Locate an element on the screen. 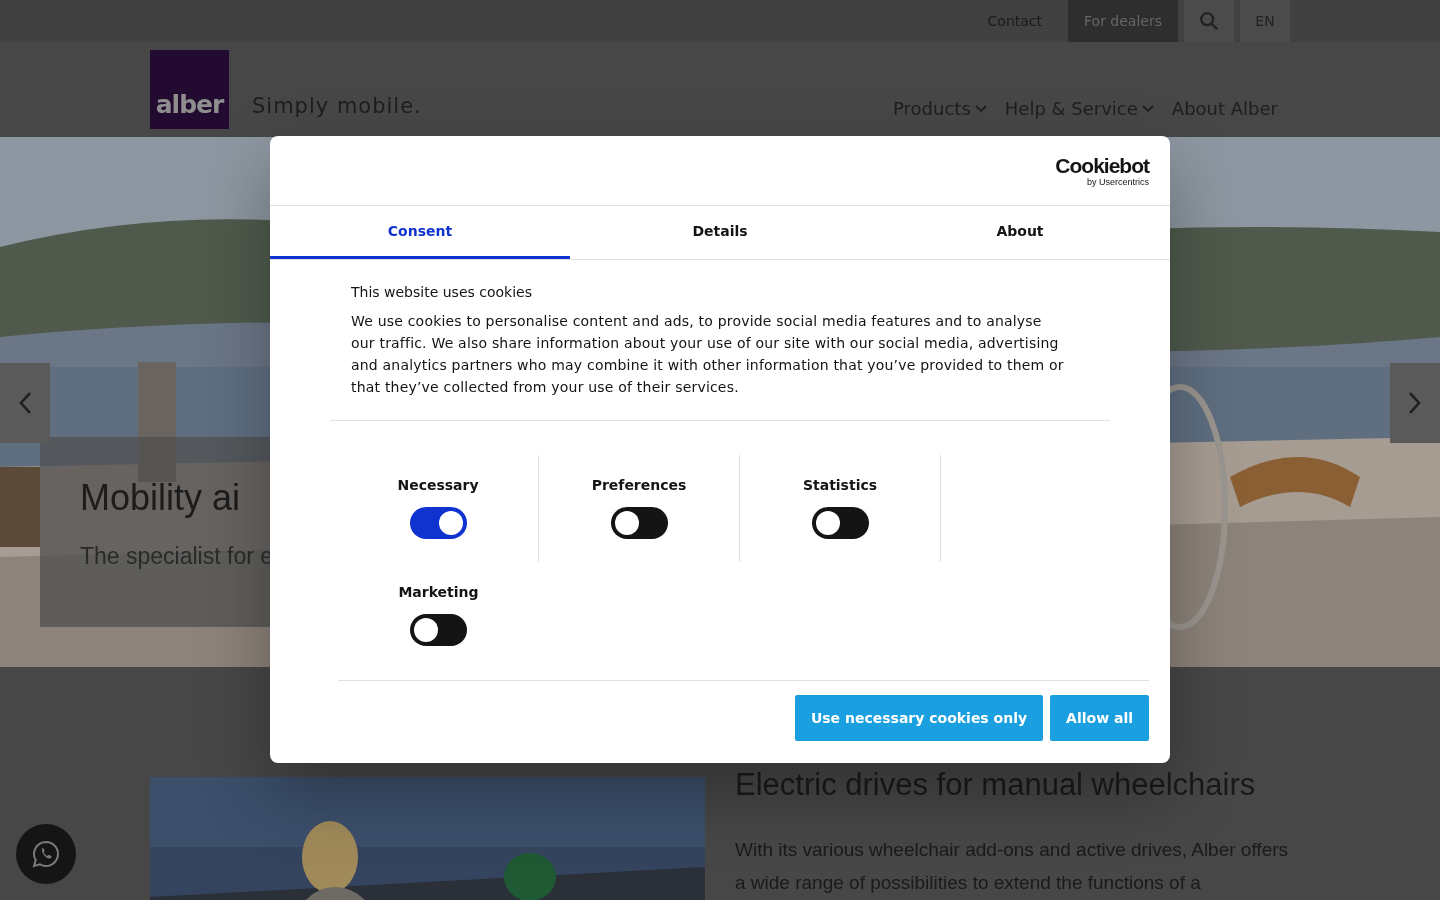  dialog-heading: This website uses cookies is located at coordinates (442, 292).